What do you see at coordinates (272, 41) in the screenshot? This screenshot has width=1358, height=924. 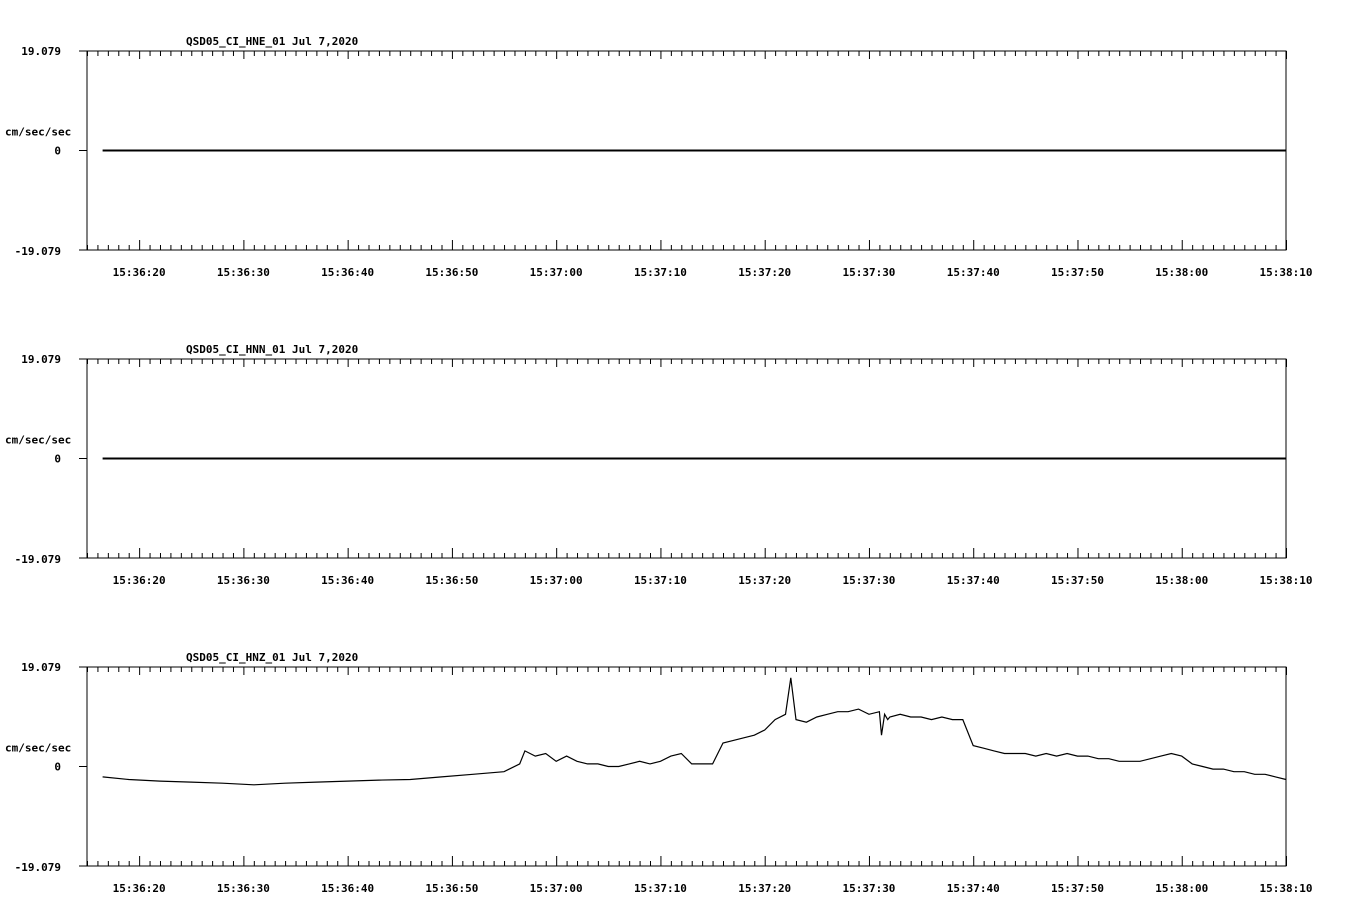 I see `trace-title: QSD05_CI_HNE_01 Jul 7,2020` at bounding box center [272, 41].